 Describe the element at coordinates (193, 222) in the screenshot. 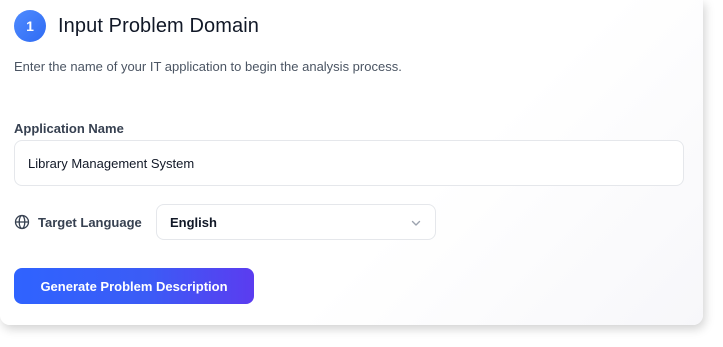

I see `target-language-selected-value: English` at that location.